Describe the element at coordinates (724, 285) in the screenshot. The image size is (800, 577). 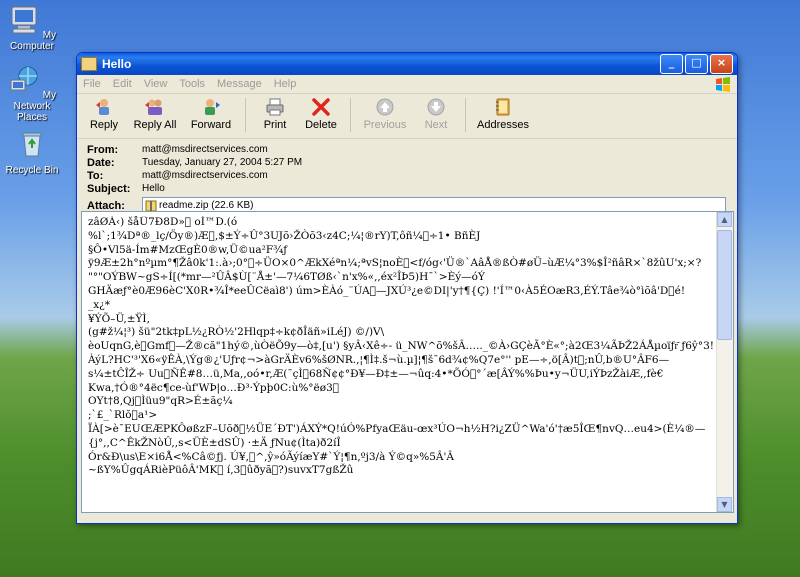
I see `scroll-thumb` at that location.